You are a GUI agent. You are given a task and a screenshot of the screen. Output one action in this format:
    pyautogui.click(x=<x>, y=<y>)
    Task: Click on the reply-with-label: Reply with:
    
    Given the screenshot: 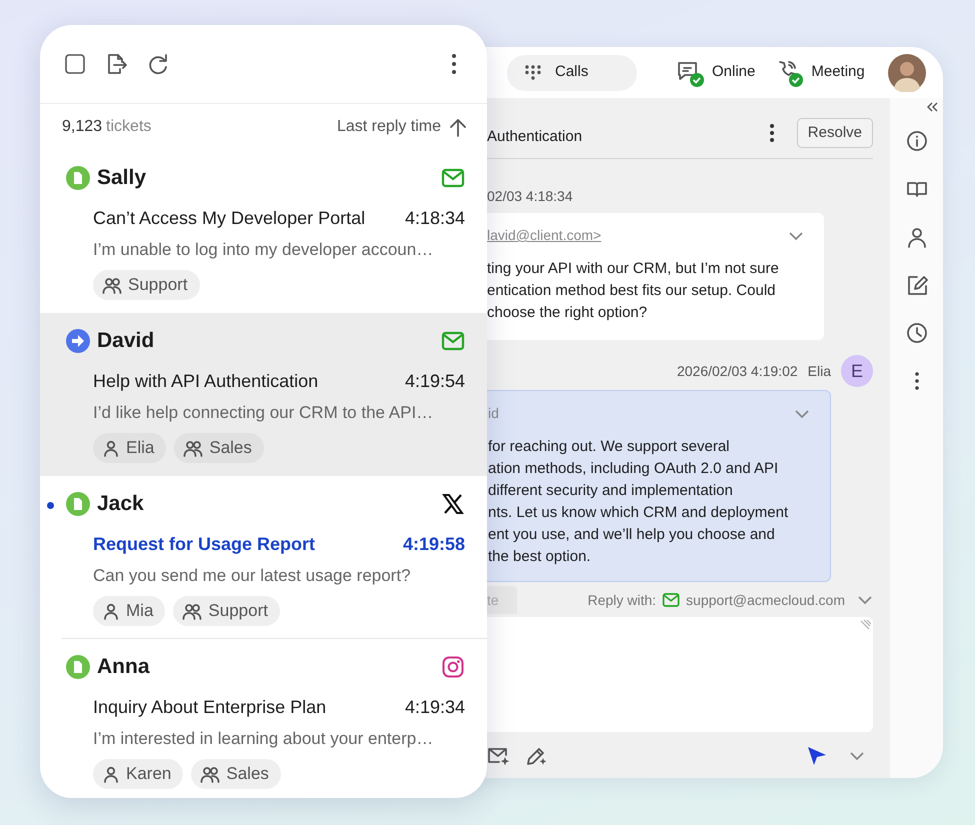 What is the action you would take?
    pyautogui.click(x=622, y=600)
    